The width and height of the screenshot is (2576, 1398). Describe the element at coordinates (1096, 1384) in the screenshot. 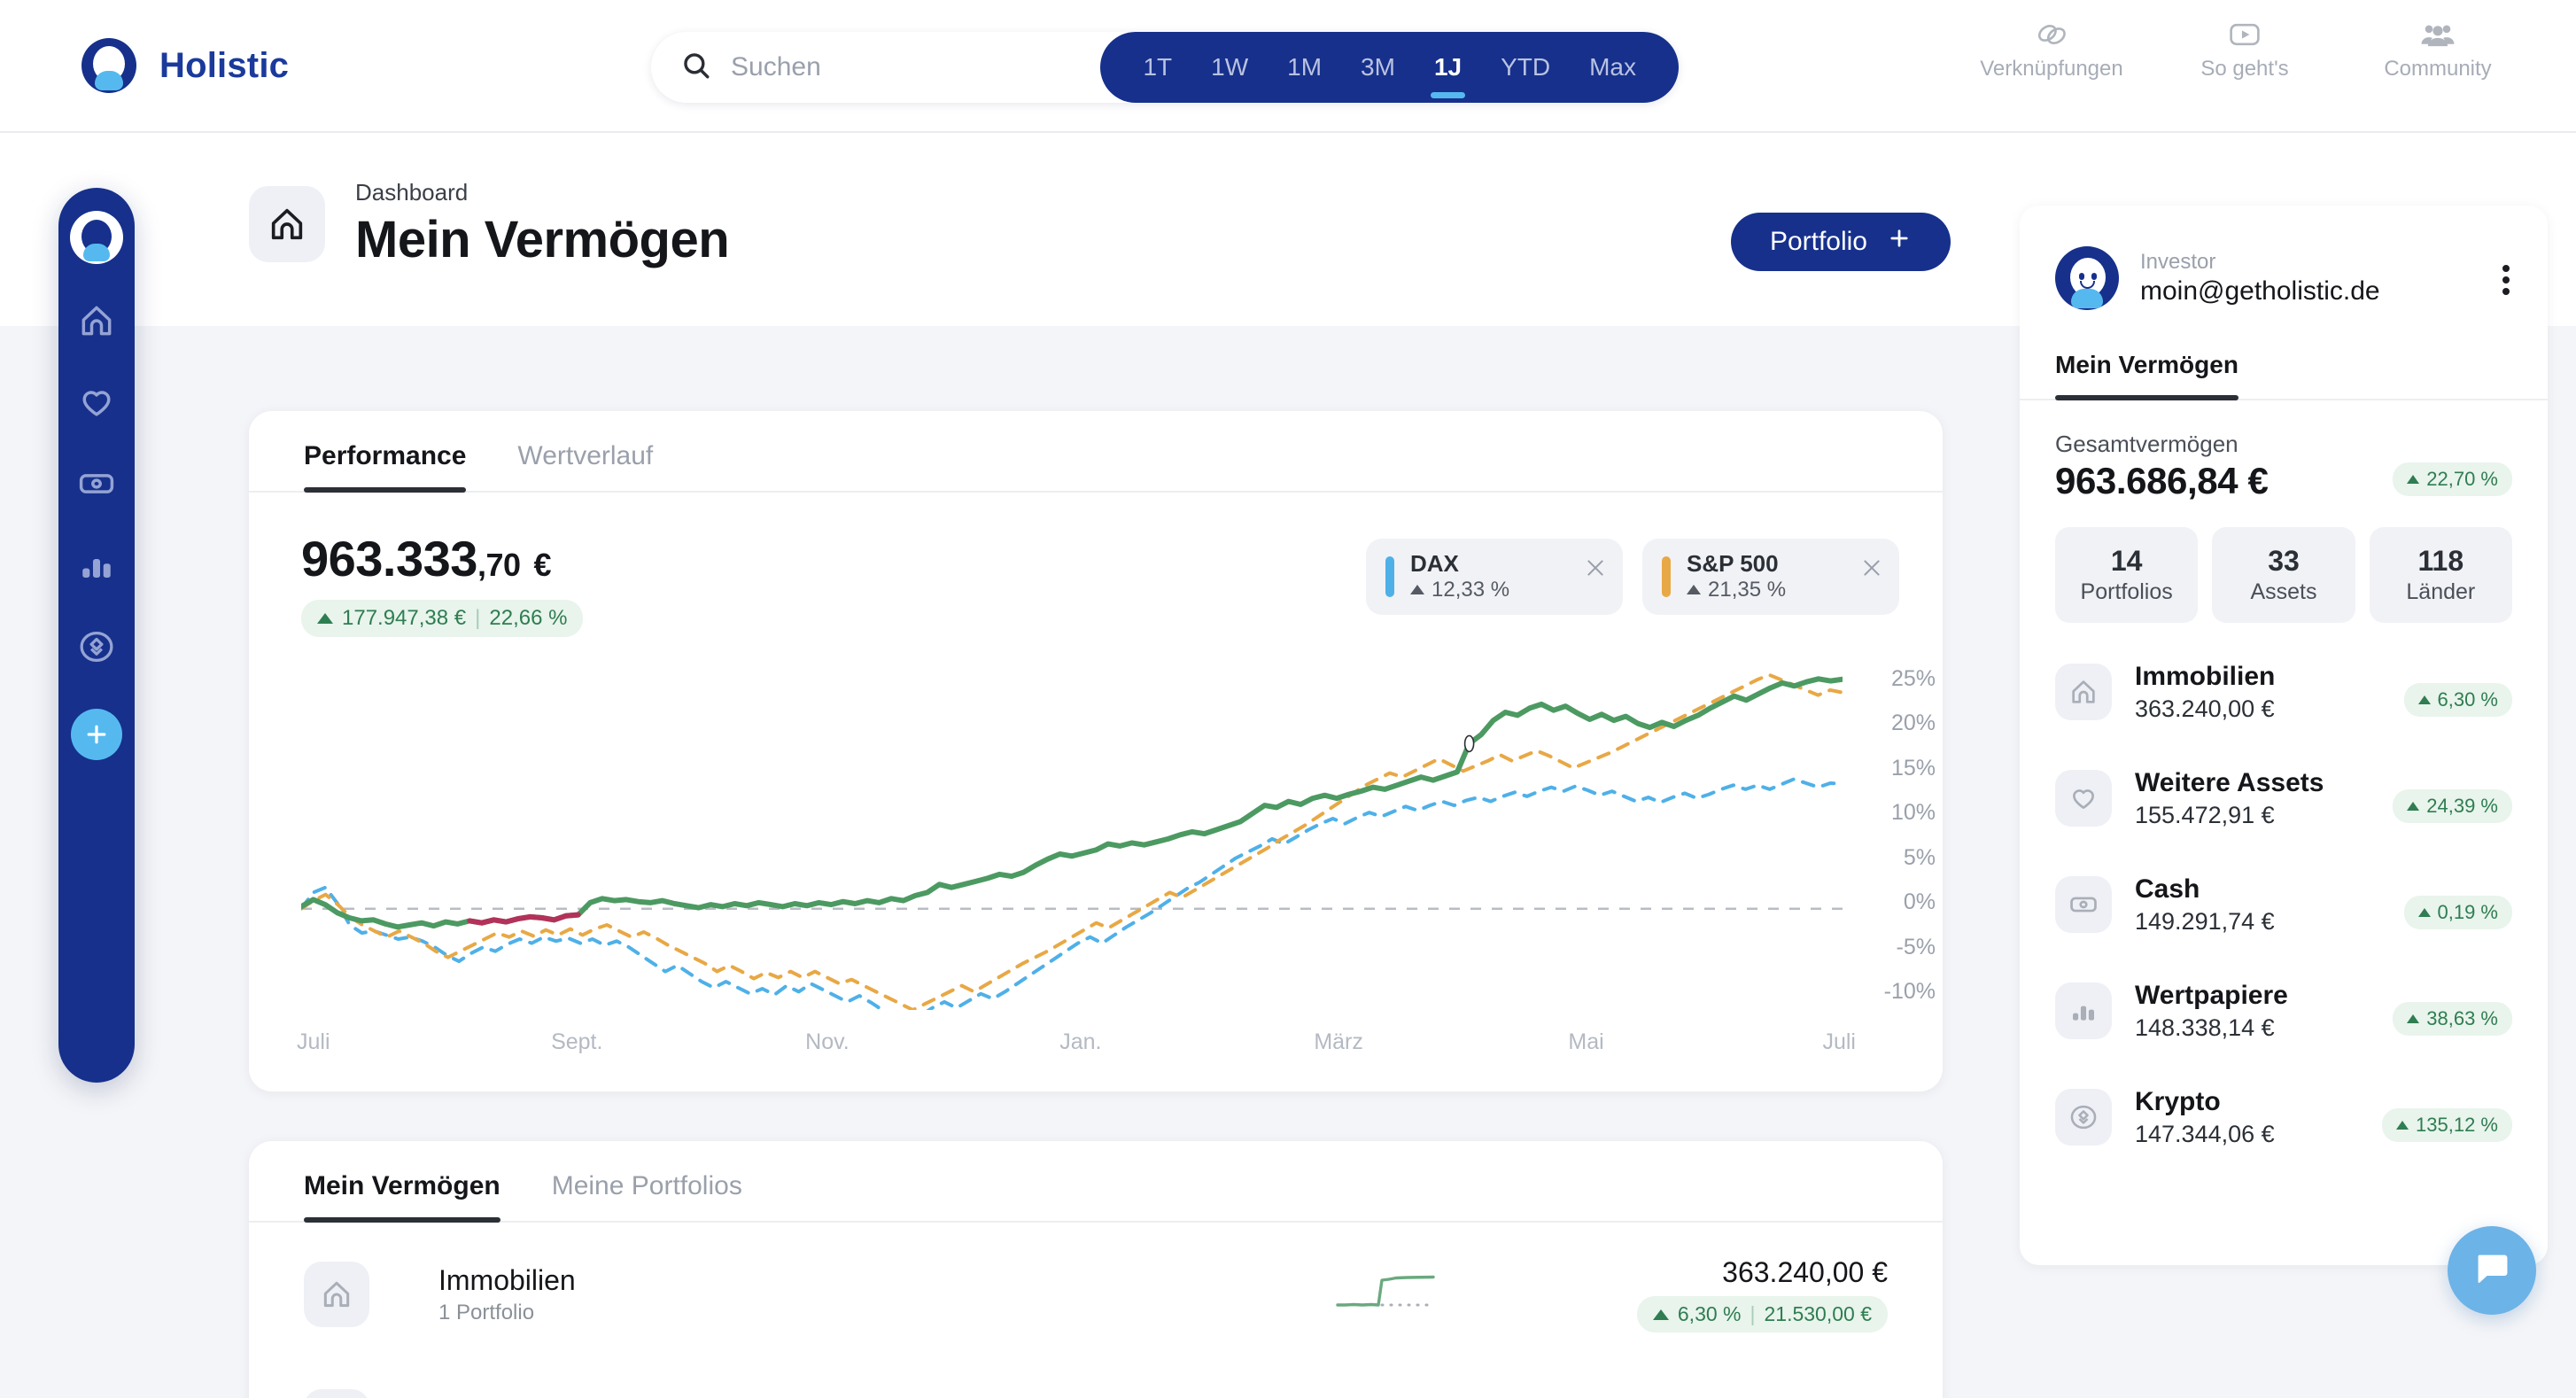

I see `table-row: Weitere Assets` at that location.